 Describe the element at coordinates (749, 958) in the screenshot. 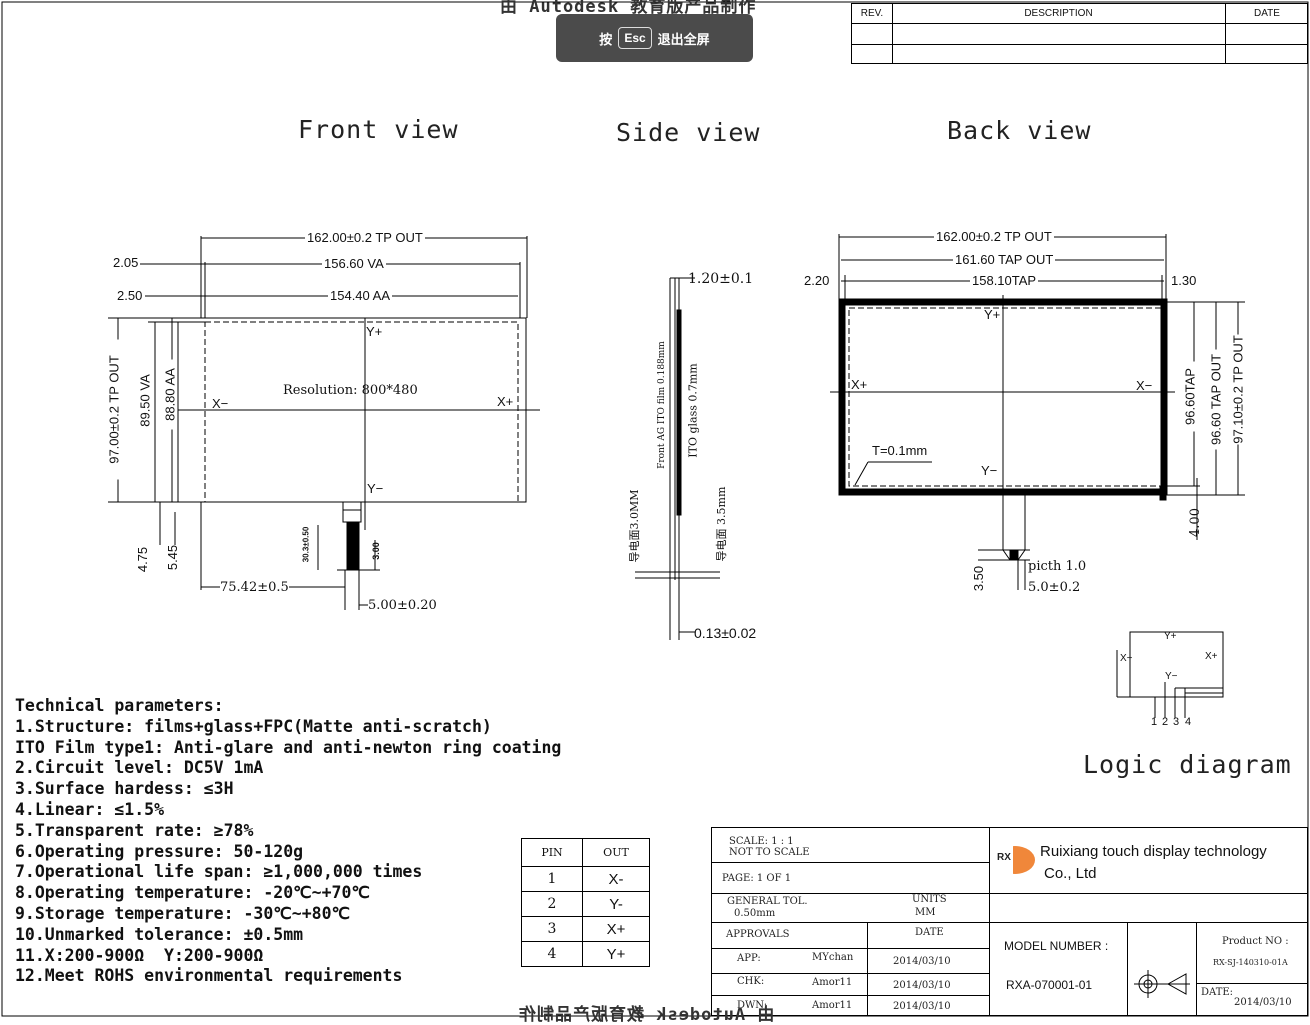

I see `app-label: APP:` at that location.